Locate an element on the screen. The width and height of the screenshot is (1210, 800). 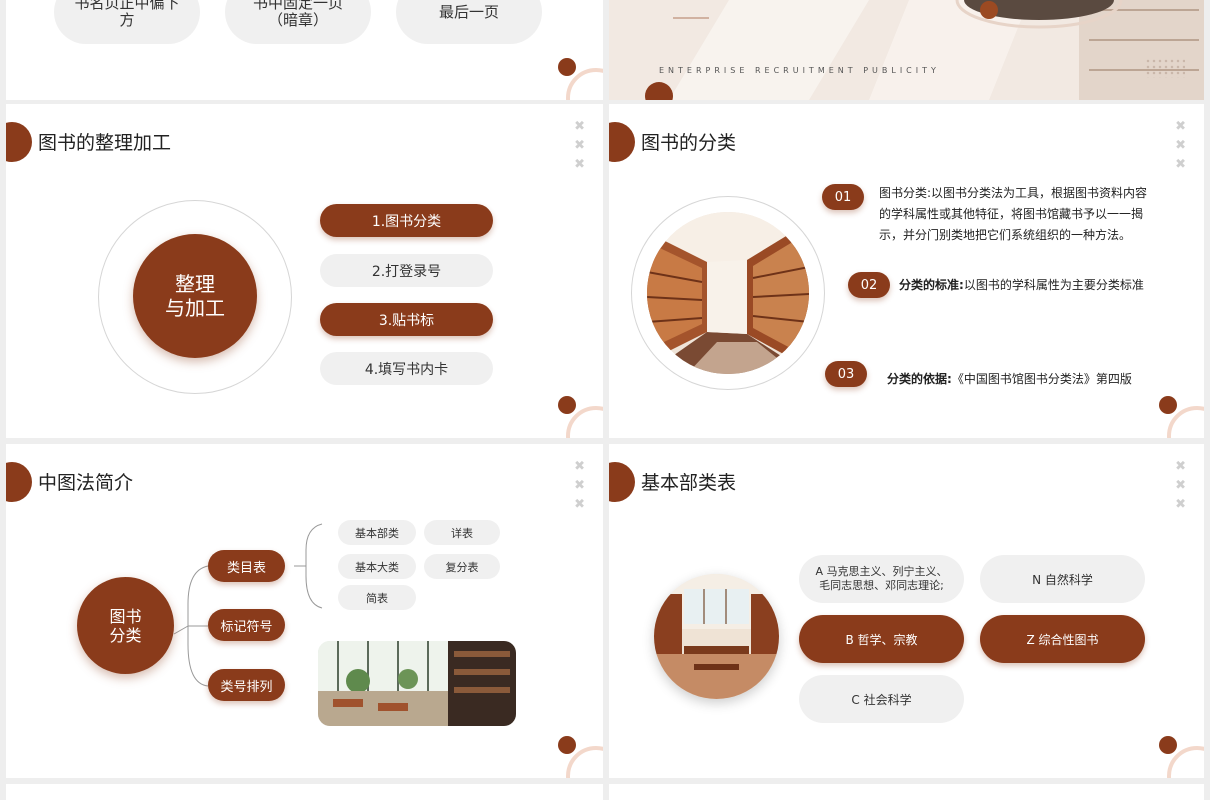
center-circle: 整理 与加工 is located at coordinates (195, 296).